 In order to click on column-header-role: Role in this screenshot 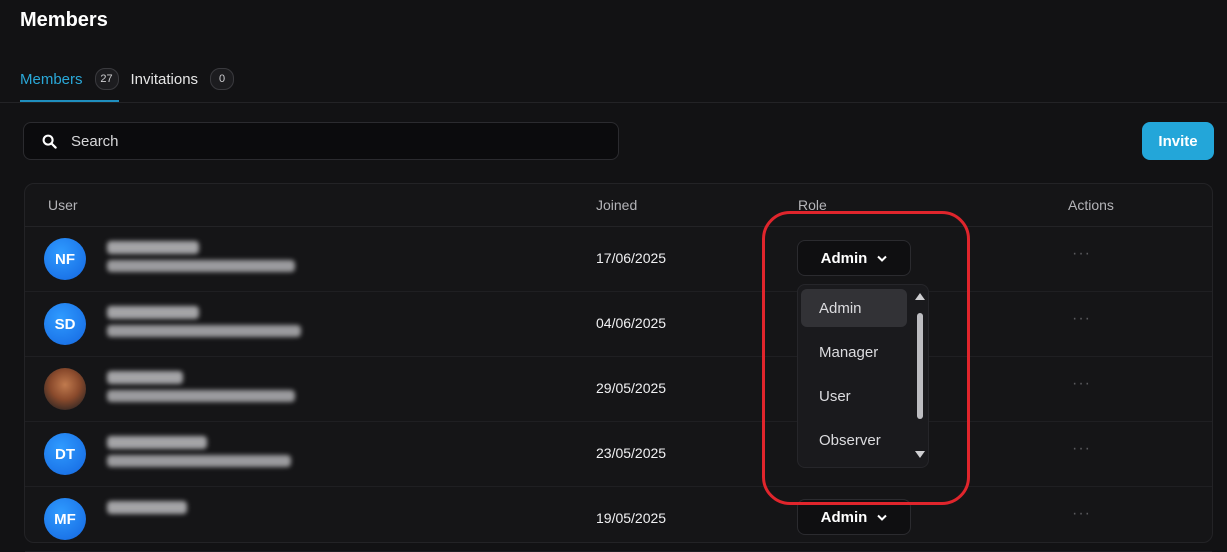, I will do `click(812, 205)`.